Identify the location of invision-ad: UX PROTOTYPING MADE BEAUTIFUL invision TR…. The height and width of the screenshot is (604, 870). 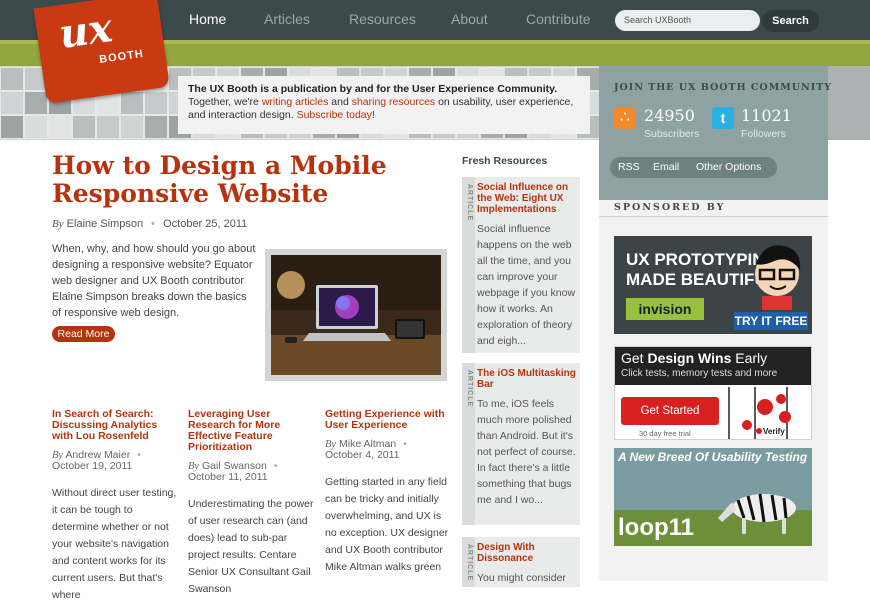
(713, 285).